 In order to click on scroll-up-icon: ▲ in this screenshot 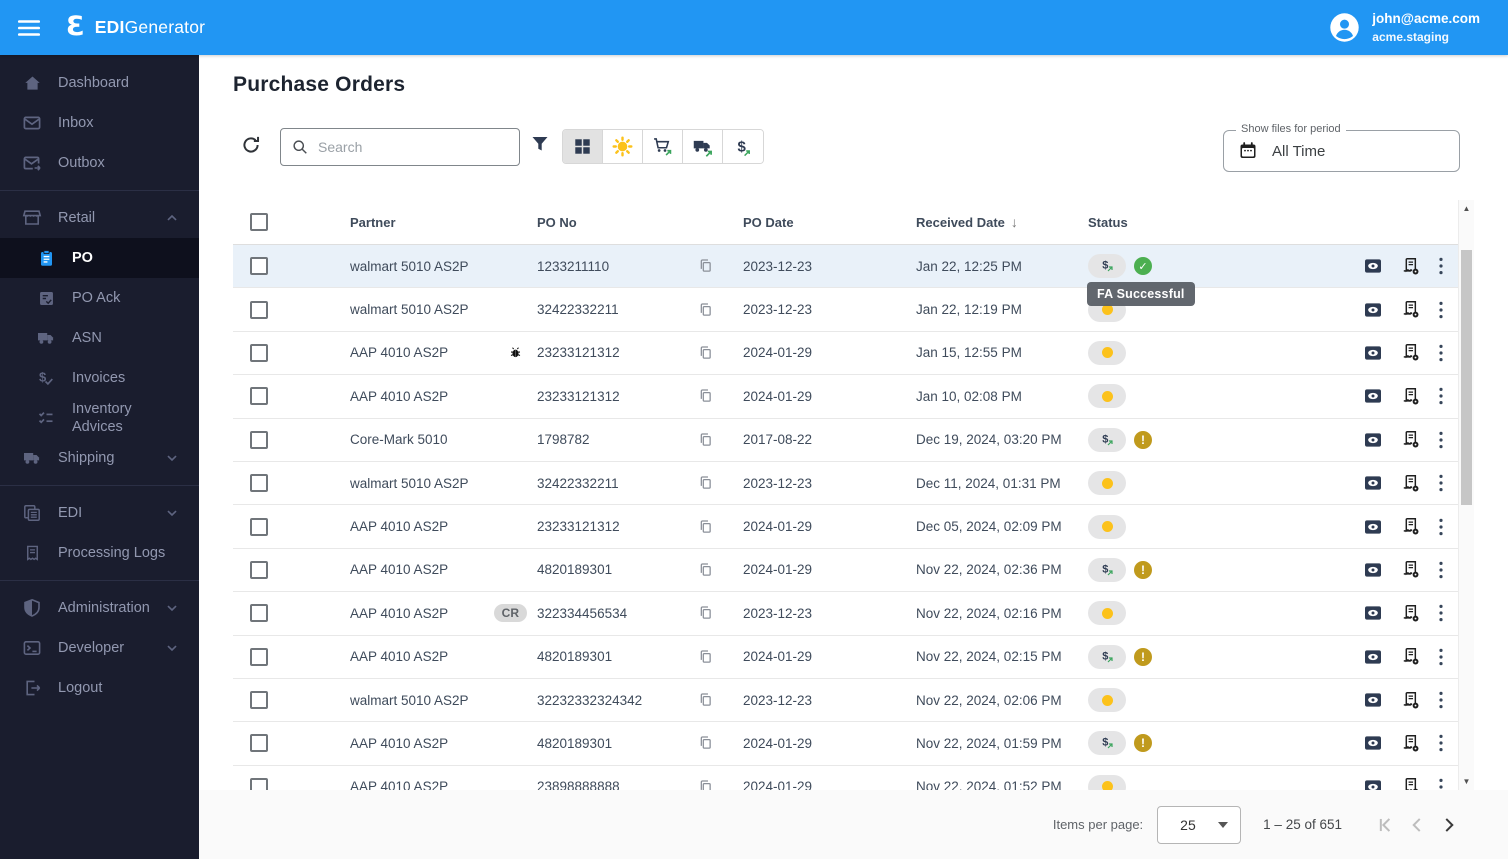, I will do `click(1466, 208)`.